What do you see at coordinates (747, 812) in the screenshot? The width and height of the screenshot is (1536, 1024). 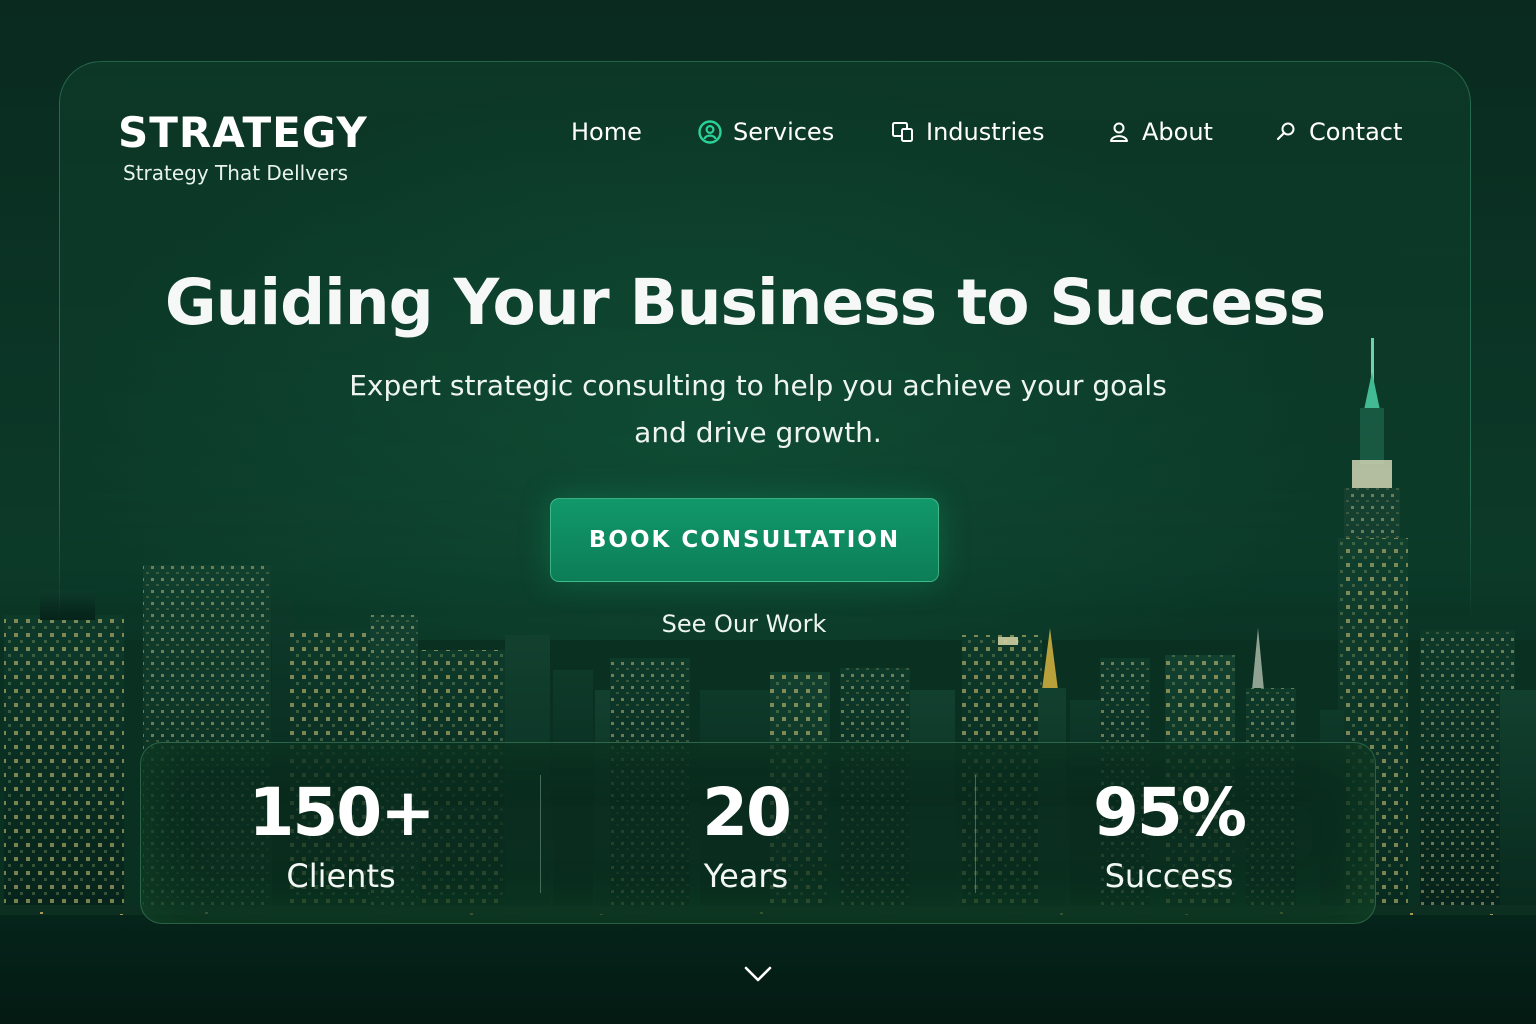 I see `stat-value: 20` at bounding box center [747, 812].